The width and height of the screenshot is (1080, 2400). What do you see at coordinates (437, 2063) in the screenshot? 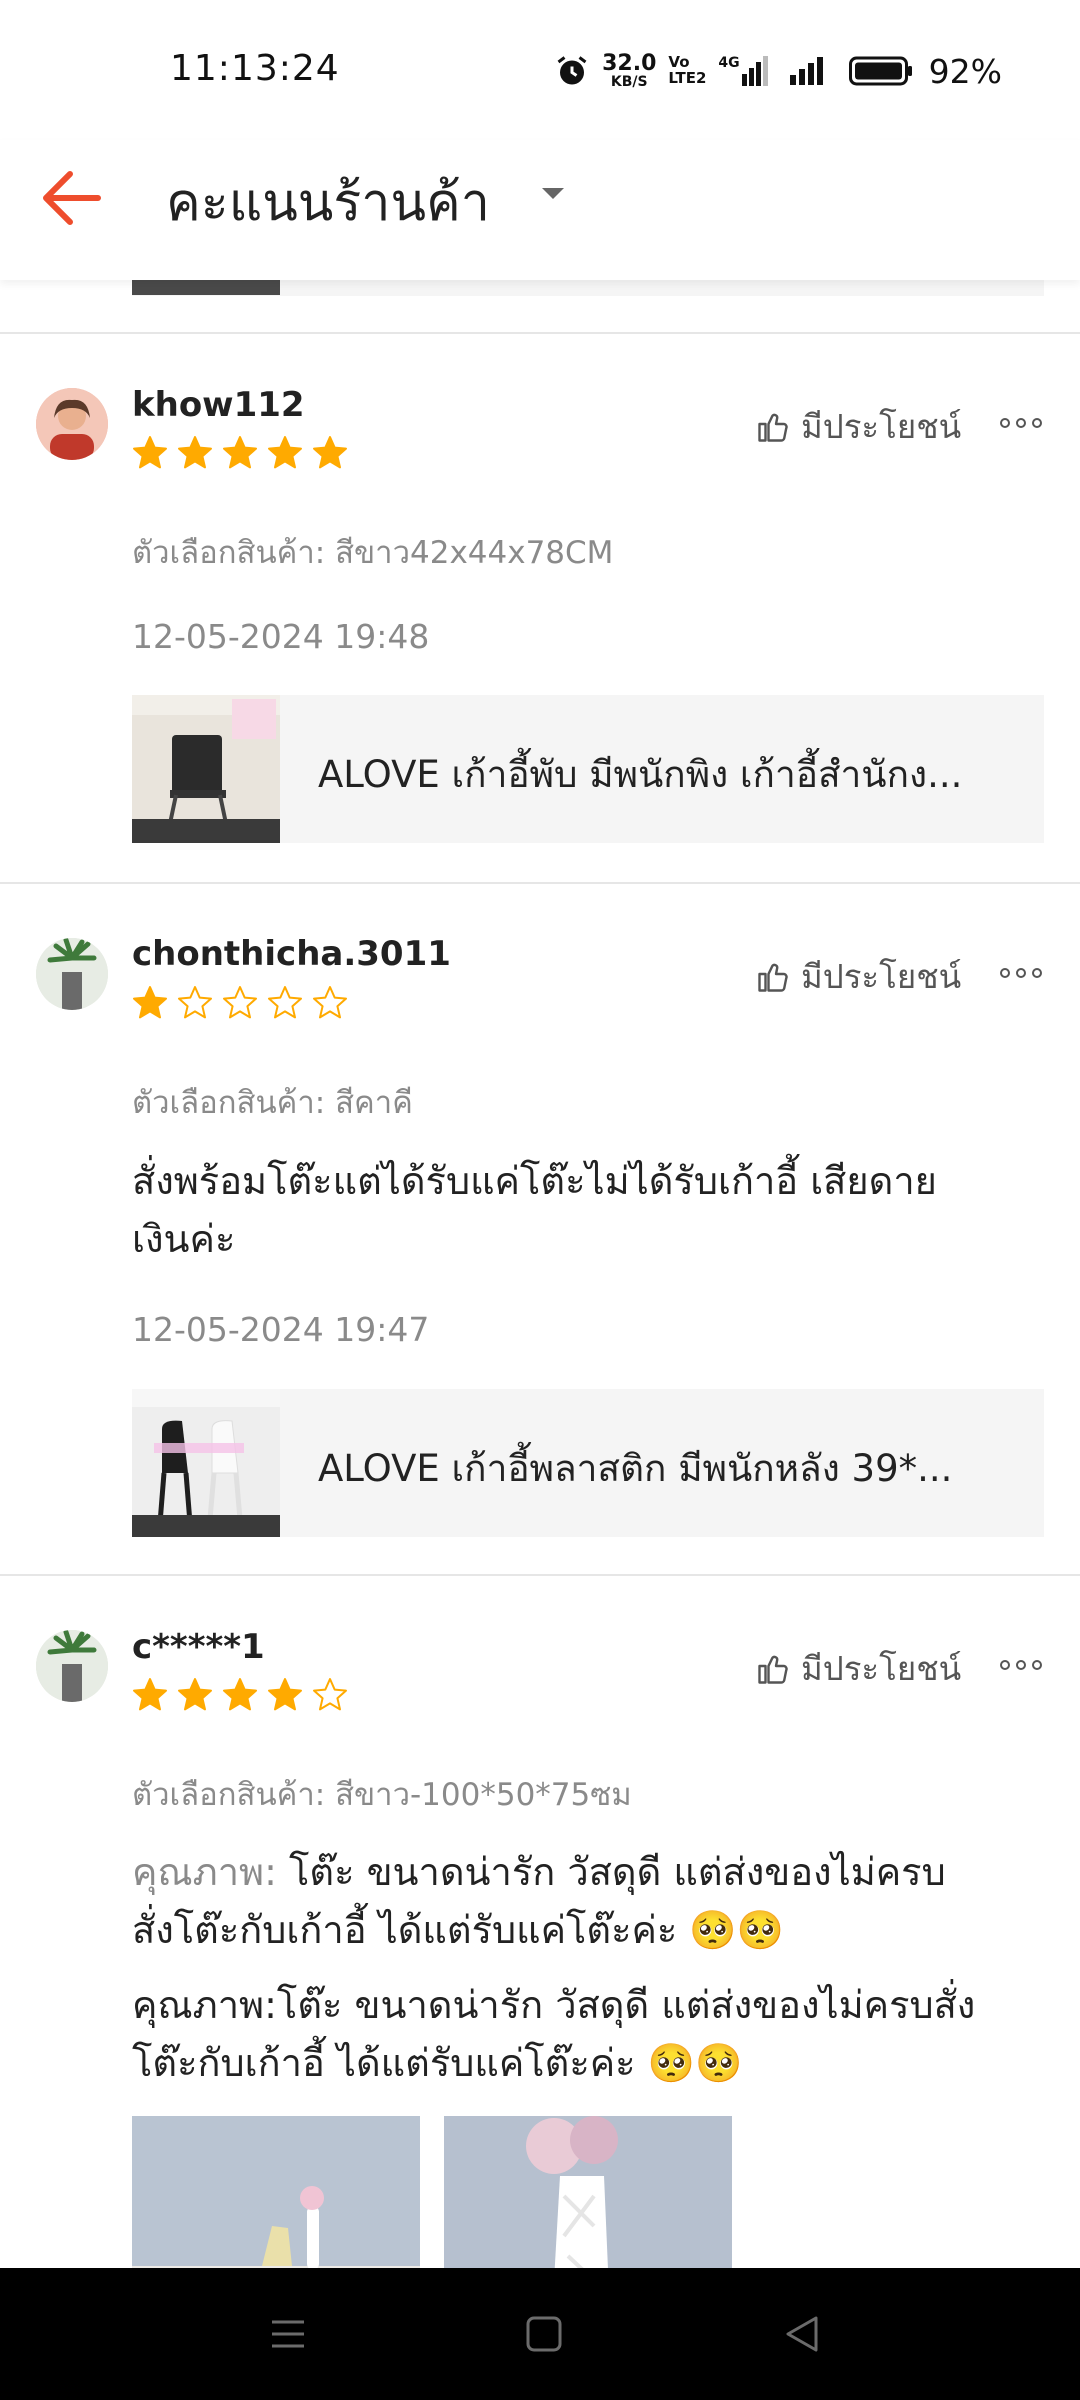
I see `review-comment-line: โต๊ะกับเก้าอี้ ได้แต่รับแค่โต๊ะค่ะ 🥺🥺` at bounding box center [437, 2063].